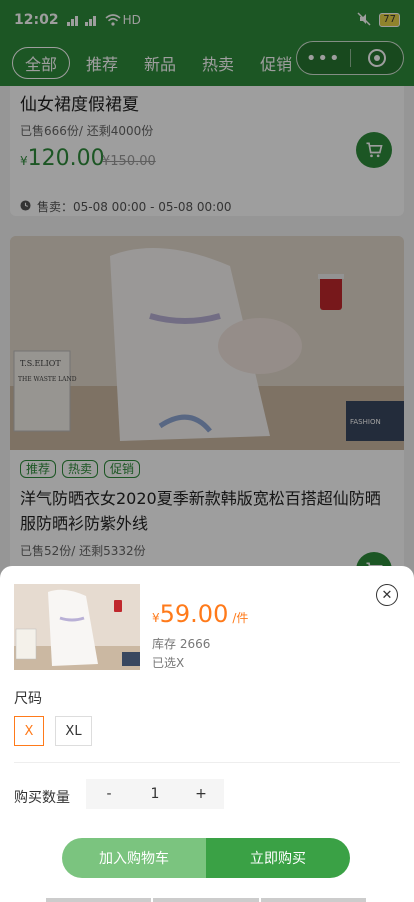  What do you see at coordinates (73, 731) in the screenshot?
I see `size-option-xl: XL` at bounding box center [73, 731].